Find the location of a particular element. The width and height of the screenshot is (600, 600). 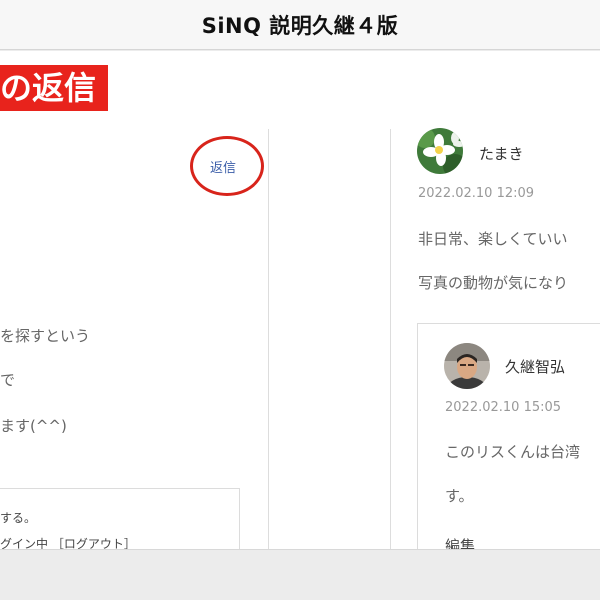

page-title: SiNQ 説明久継４版 is located at coordinates (300, 25).